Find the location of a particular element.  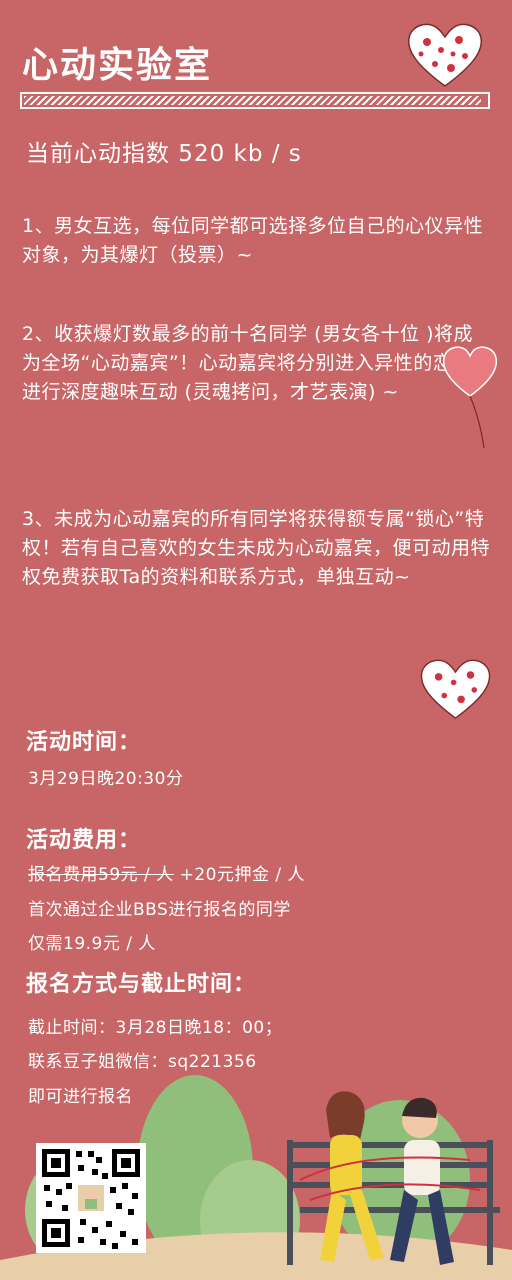

heartbeat-index: 当前心动指数 520 kb / s is located at coordinates (164, 154).